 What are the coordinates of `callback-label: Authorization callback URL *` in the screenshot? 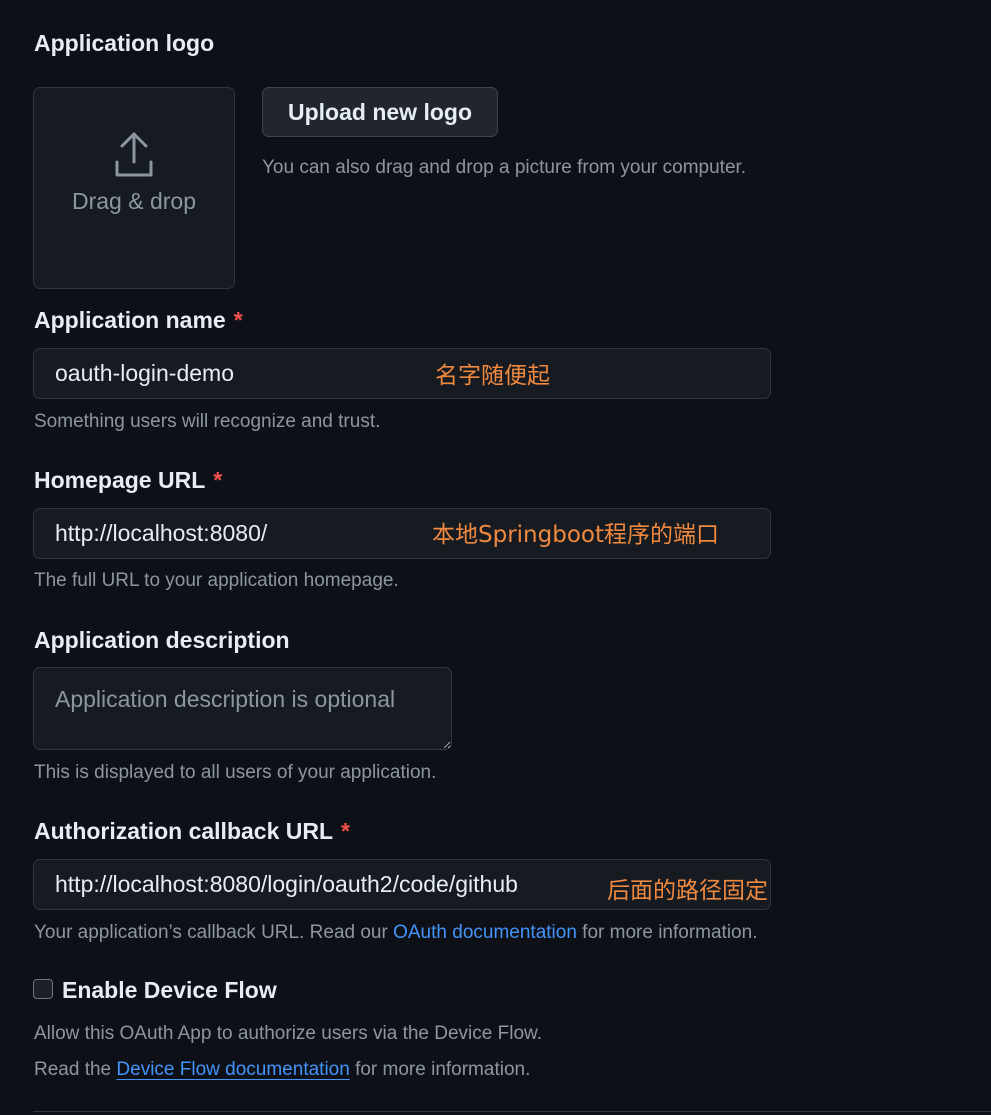 It's located at (192, 831).